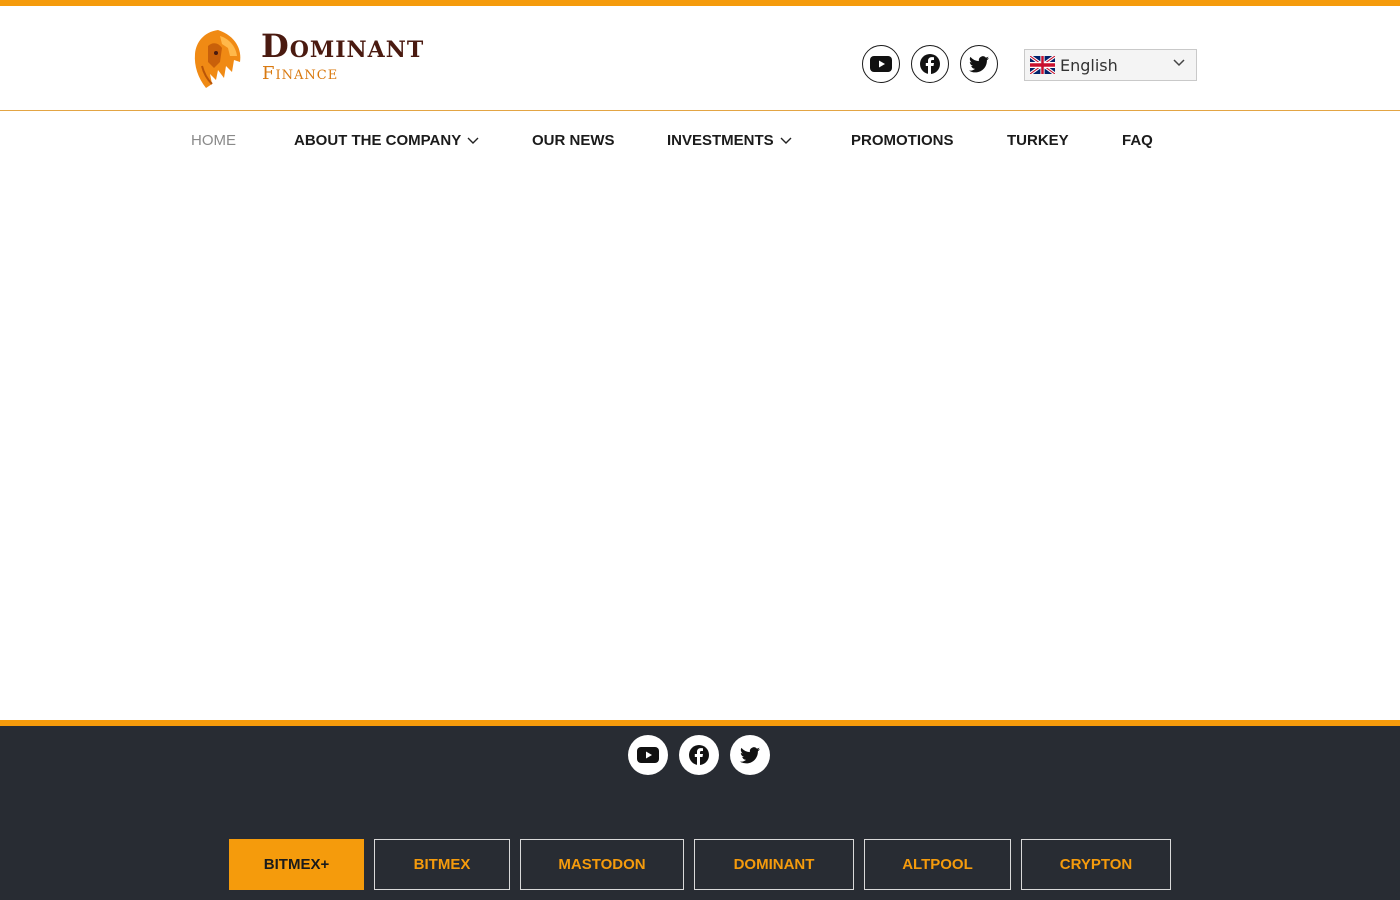  What do you see at coordinates (1096, 864) in the screenshot?
I see `tab-crypton: CRYPTON` at bounding box center [1096, 864].